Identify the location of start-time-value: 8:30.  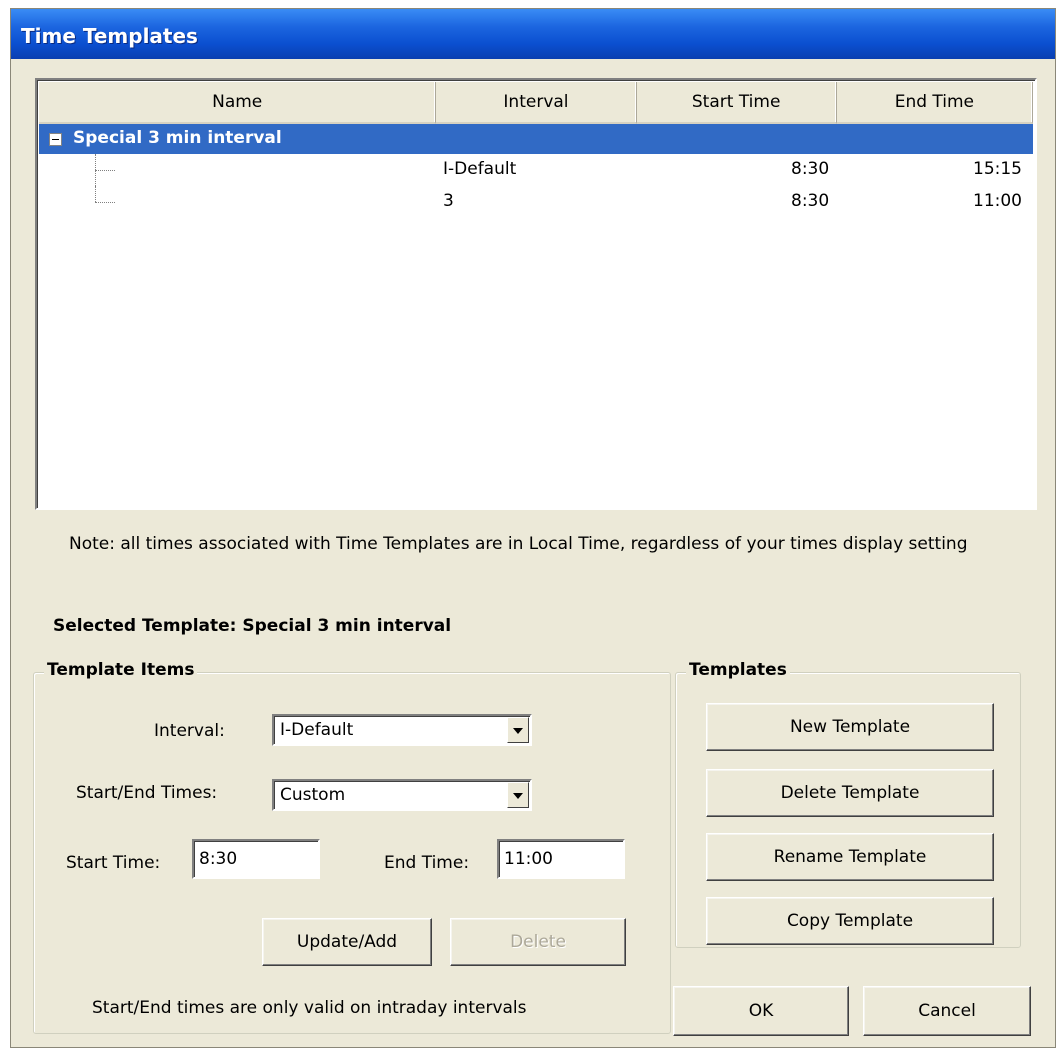
(218, 859).